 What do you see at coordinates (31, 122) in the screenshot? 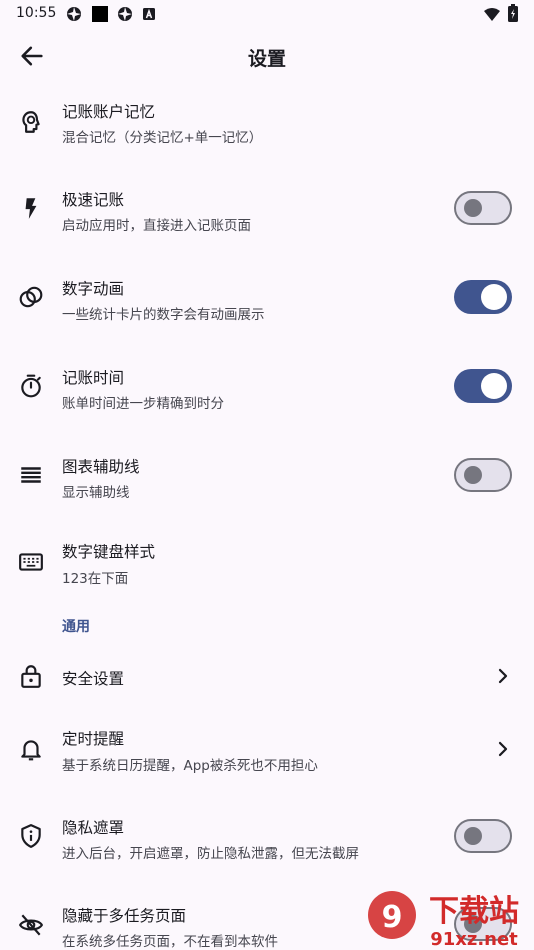
I see `head-brain-icon` at bounding box center [31, 122].